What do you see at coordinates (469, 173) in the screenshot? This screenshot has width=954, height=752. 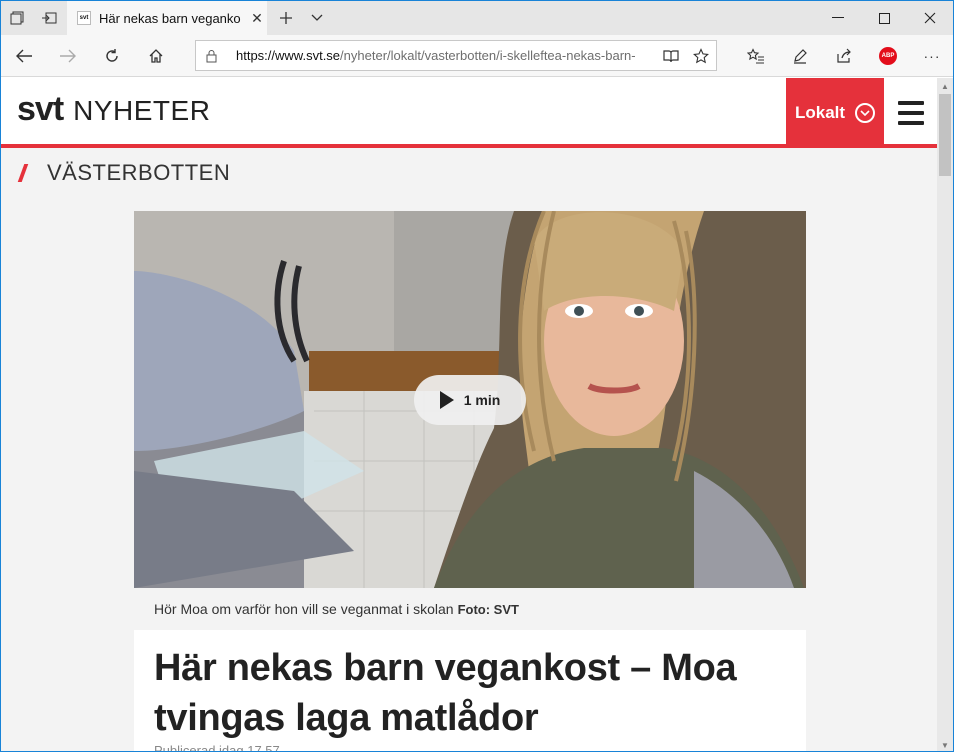 I see `section-bar: VÄSTERBOTTEN` at bounding box center [469, 173].